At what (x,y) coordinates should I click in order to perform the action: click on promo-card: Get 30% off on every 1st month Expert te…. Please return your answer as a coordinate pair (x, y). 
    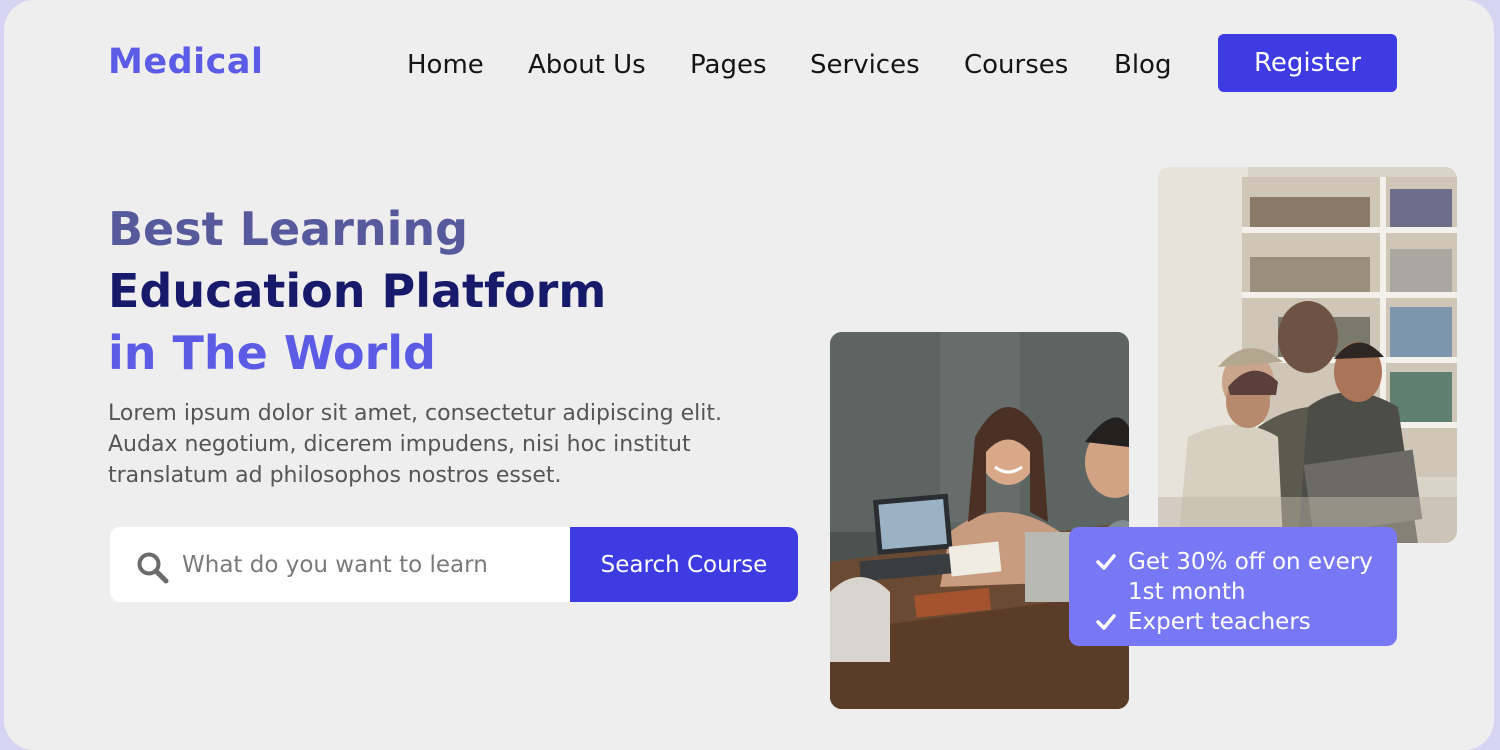
    Looking at the image, I should click on (1233, 586).